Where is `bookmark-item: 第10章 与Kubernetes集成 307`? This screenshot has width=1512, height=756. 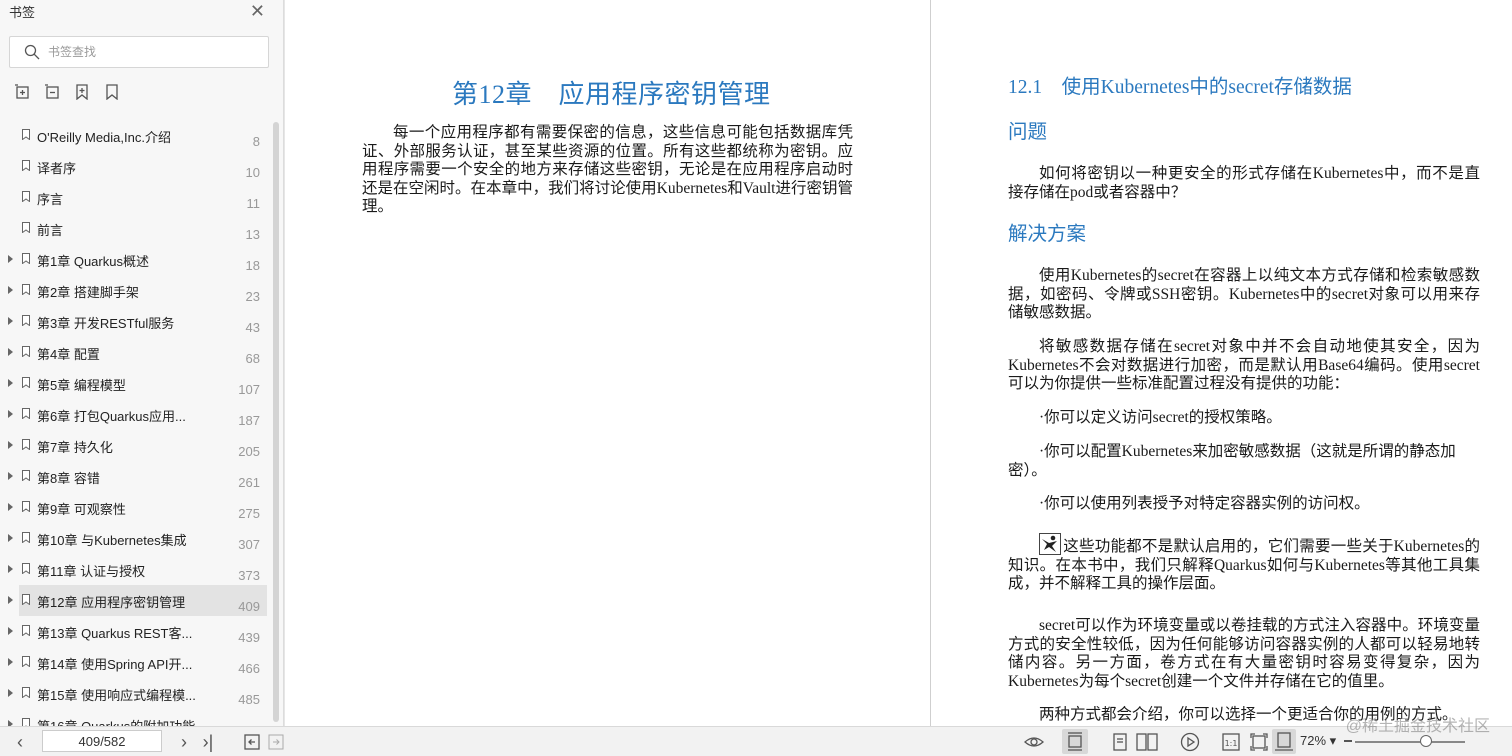 bookmark-item: 第10章 与Kubernetes集成 307 is located at coordinates (136, 538).